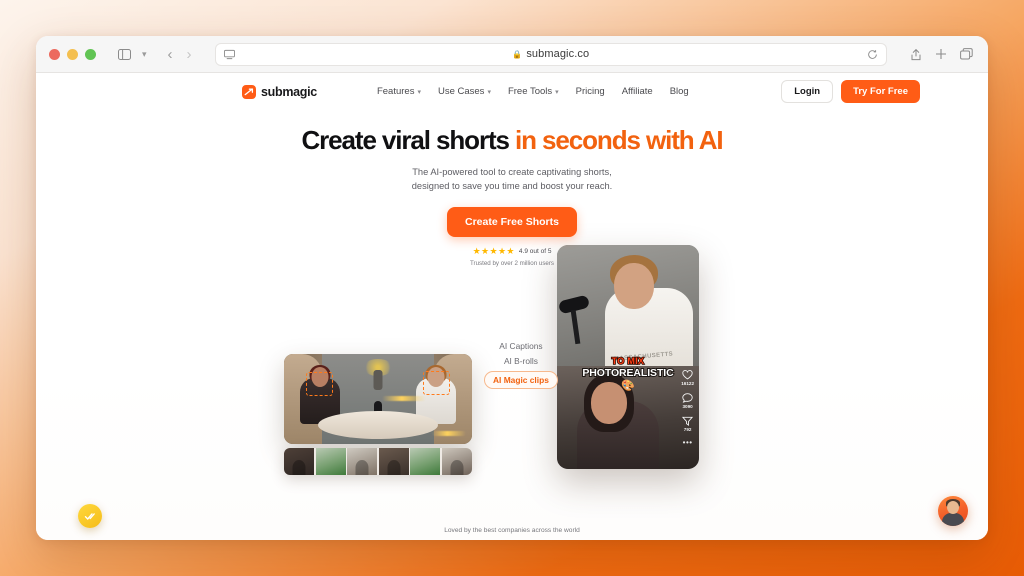 The width and height of the screenshot is (1024, 576). I want to click on reload-icon, so click(872, 54).